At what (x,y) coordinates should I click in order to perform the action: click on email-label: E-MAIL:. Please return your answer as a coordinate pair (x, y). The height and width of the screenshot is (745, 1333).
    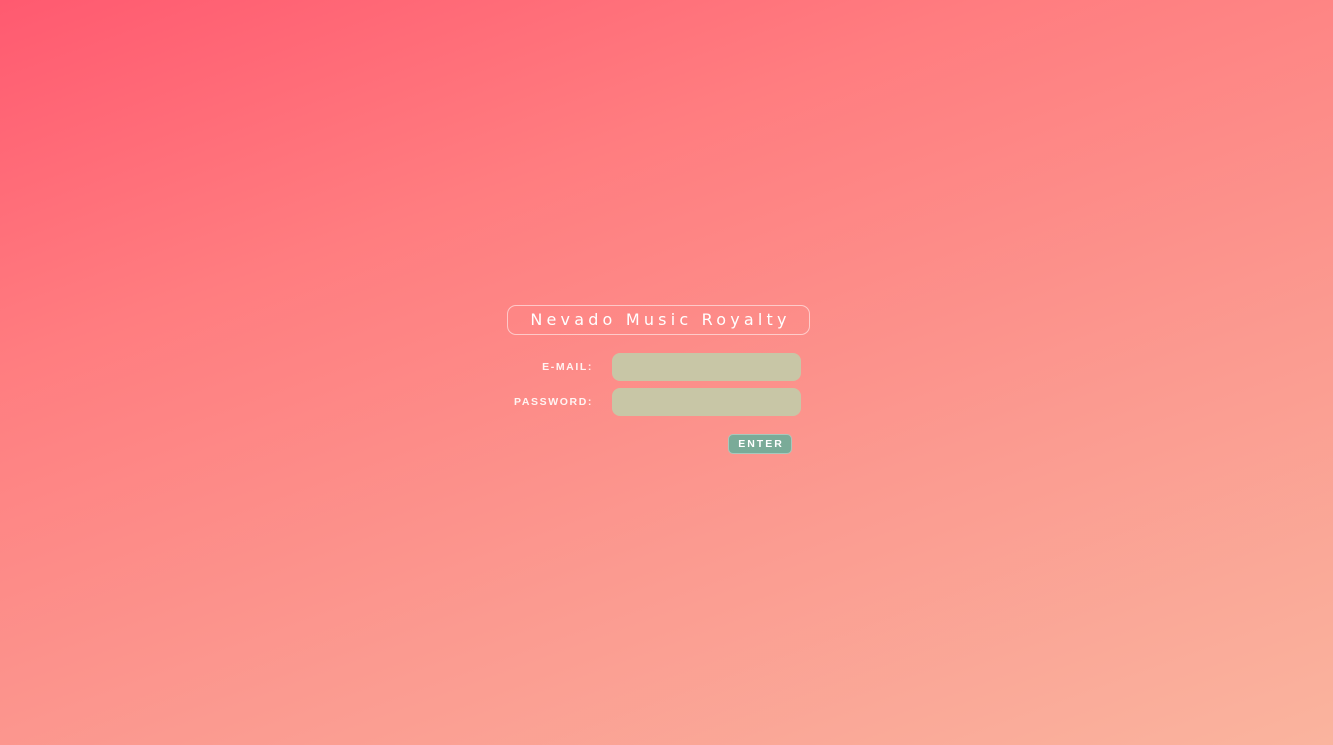
    Looking at the image, I should click on (567, 367).